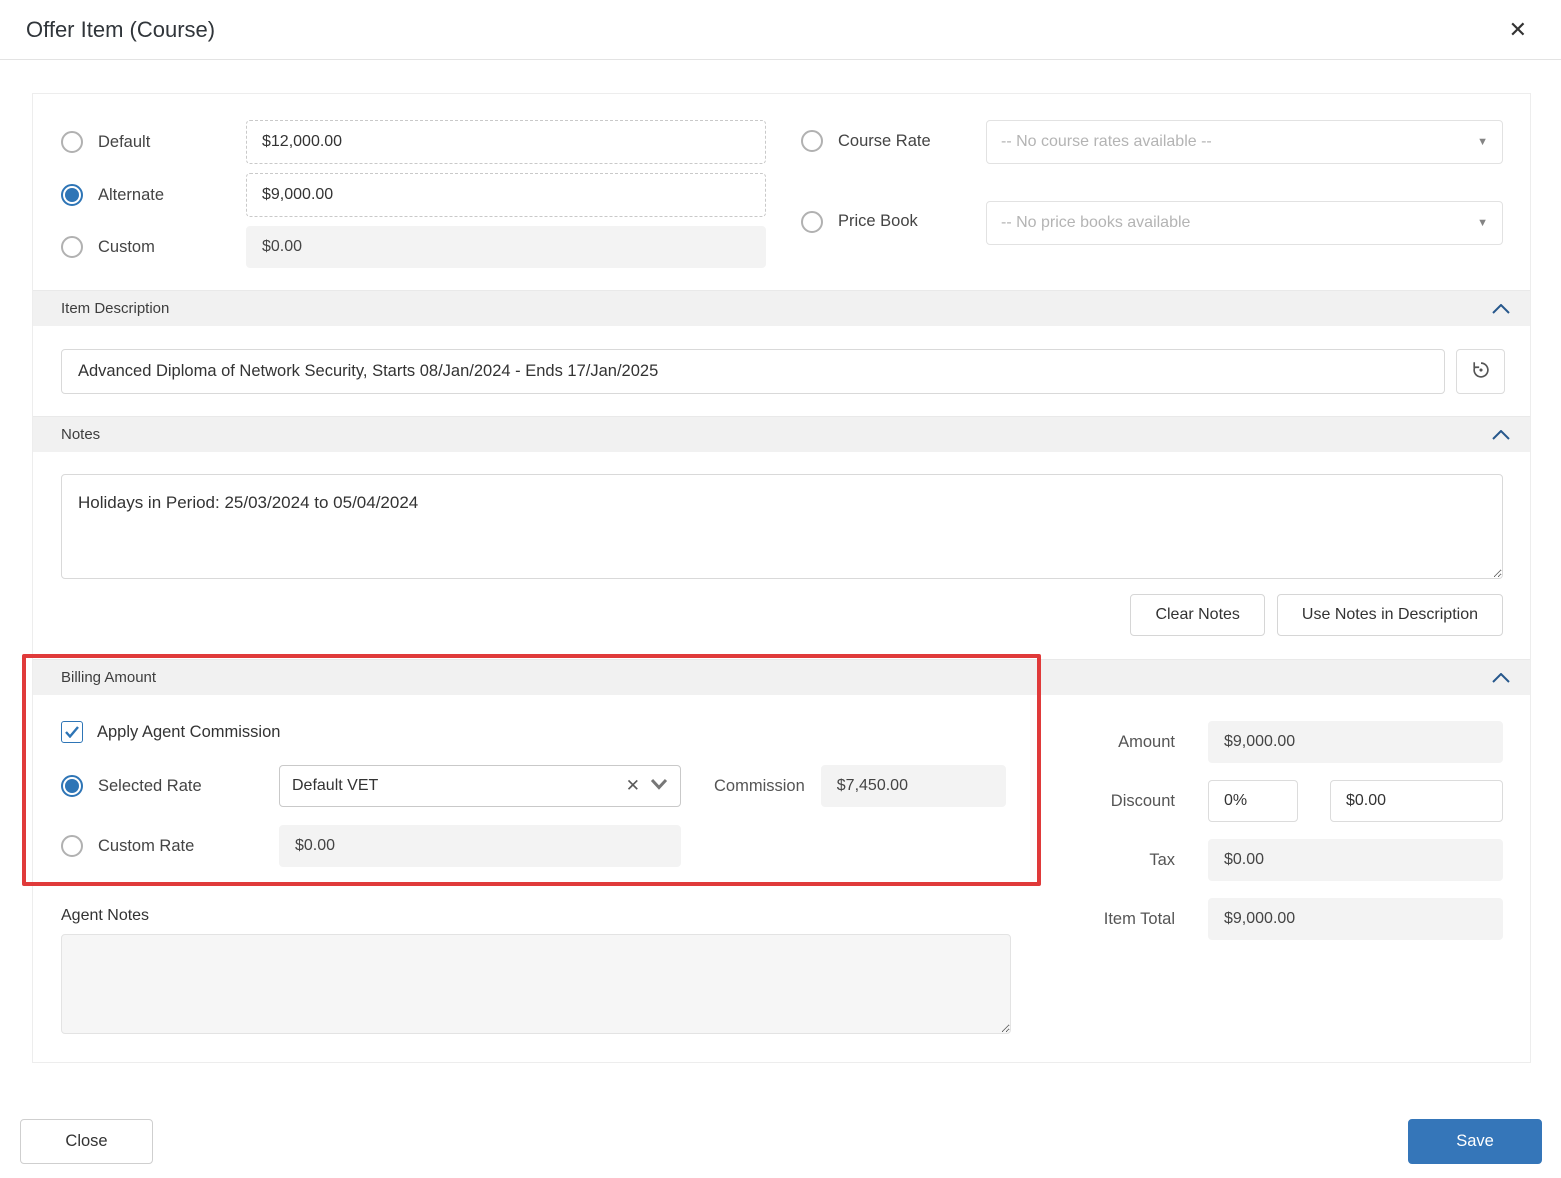 The height and width of the screenshot is (1178, 1561). I want to click on radio-default-label: Default, so click(124, 141).